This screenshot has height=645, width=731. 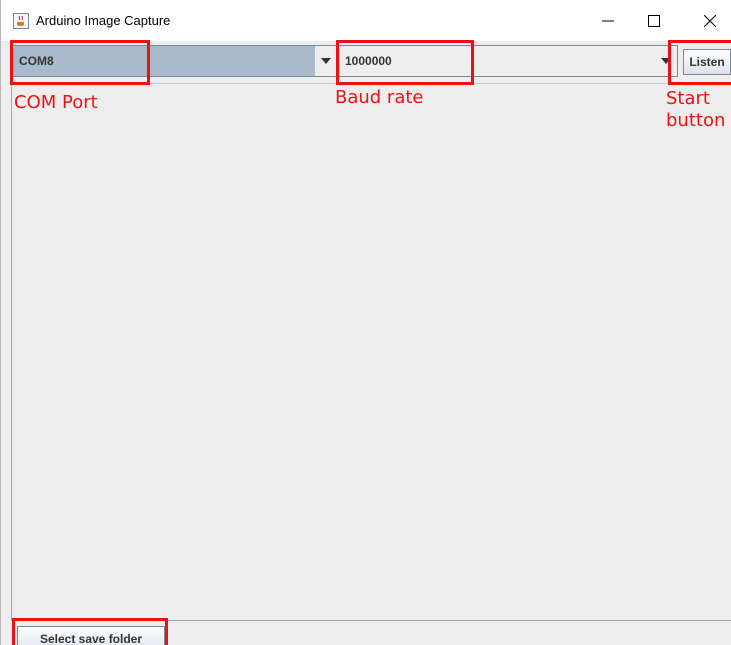 I want to click on start-button-annotation: Start button, so click(x=698, y=110).